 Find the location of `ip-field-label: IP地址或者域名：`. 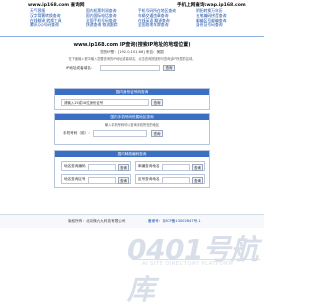

ip-field-label: IP地址或者域名： is located at coordinates (80, 68).